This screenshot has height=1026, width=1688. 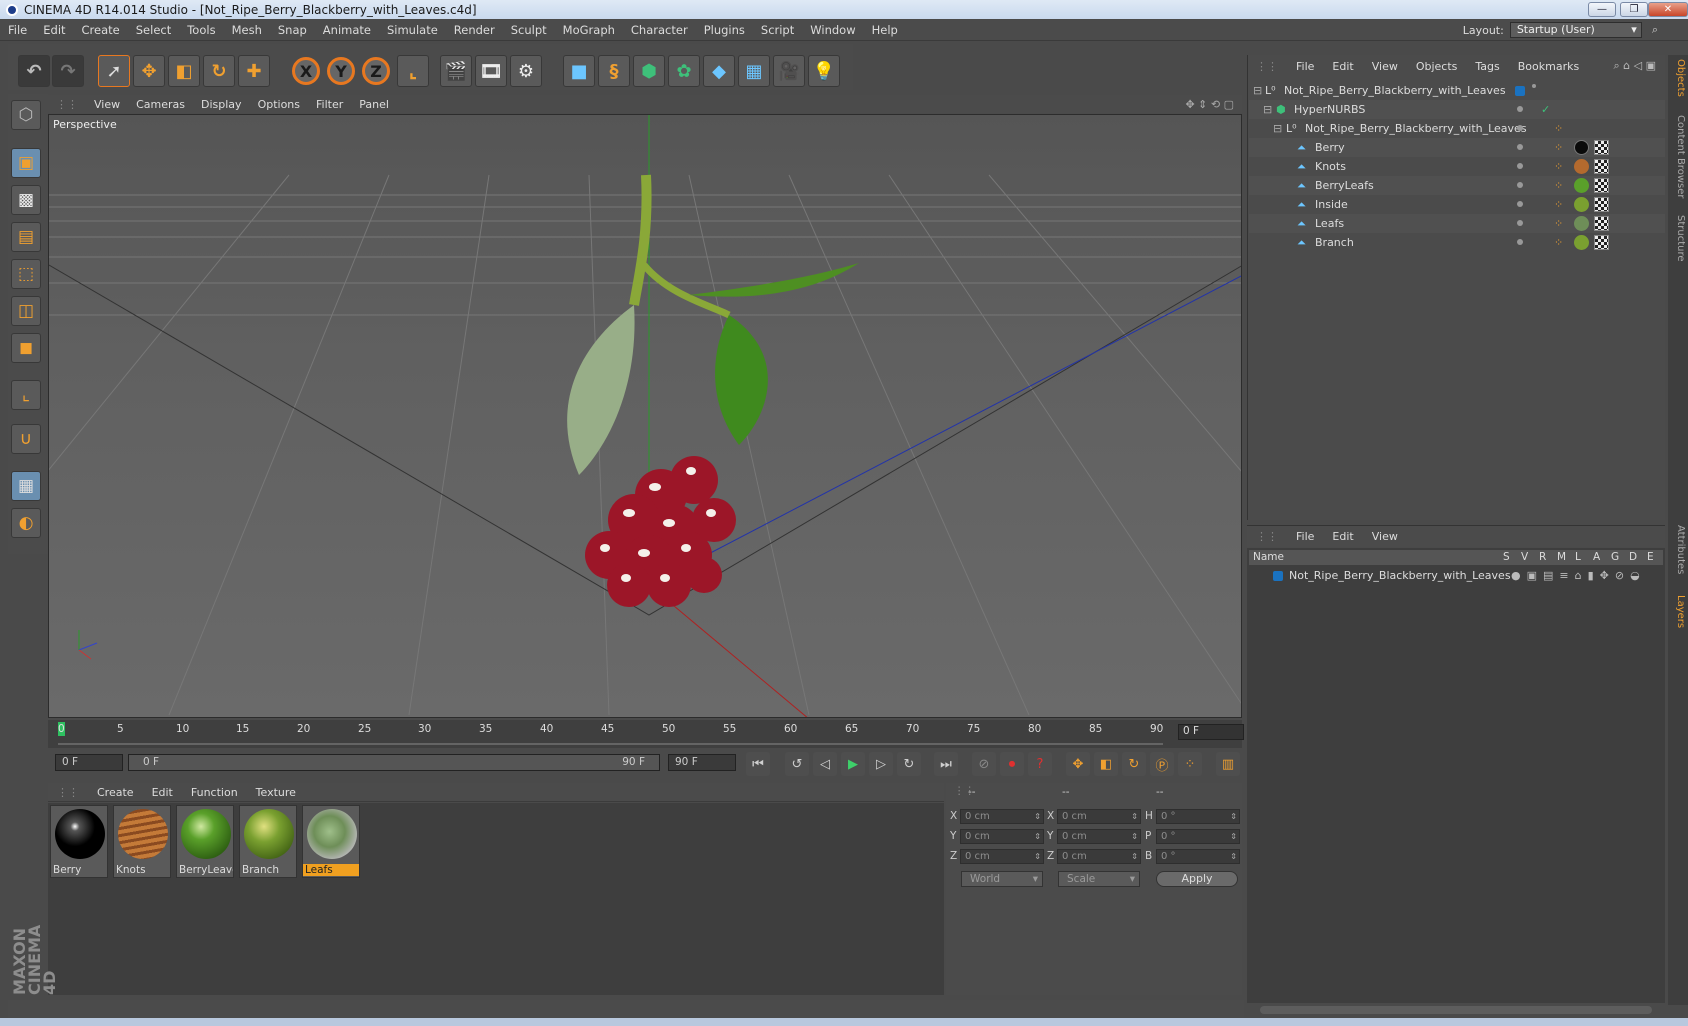 I want to click on scale-tool-icon: ◧, so click(x=184, y=71).